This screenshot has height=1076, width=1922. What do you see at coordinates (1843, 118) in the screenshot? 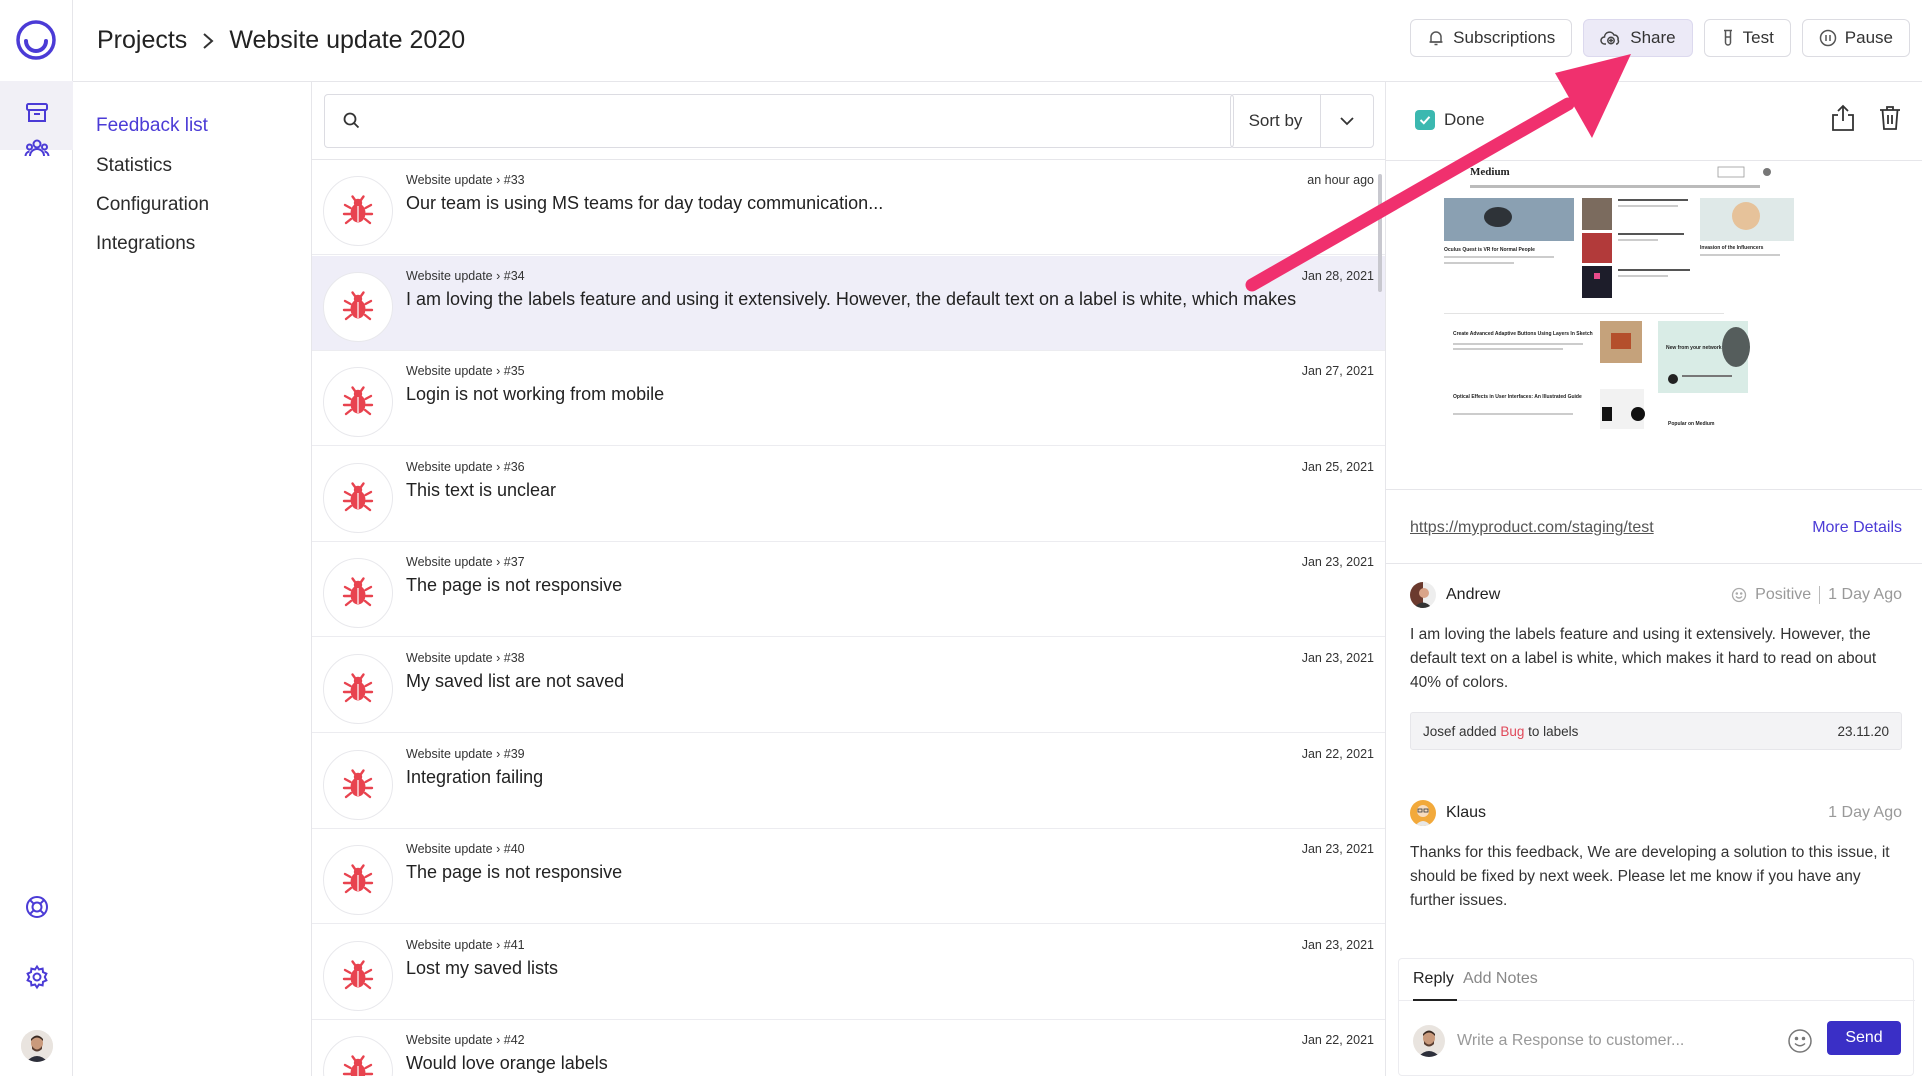
I see `export-icon` at bounding box center [1843, 118].